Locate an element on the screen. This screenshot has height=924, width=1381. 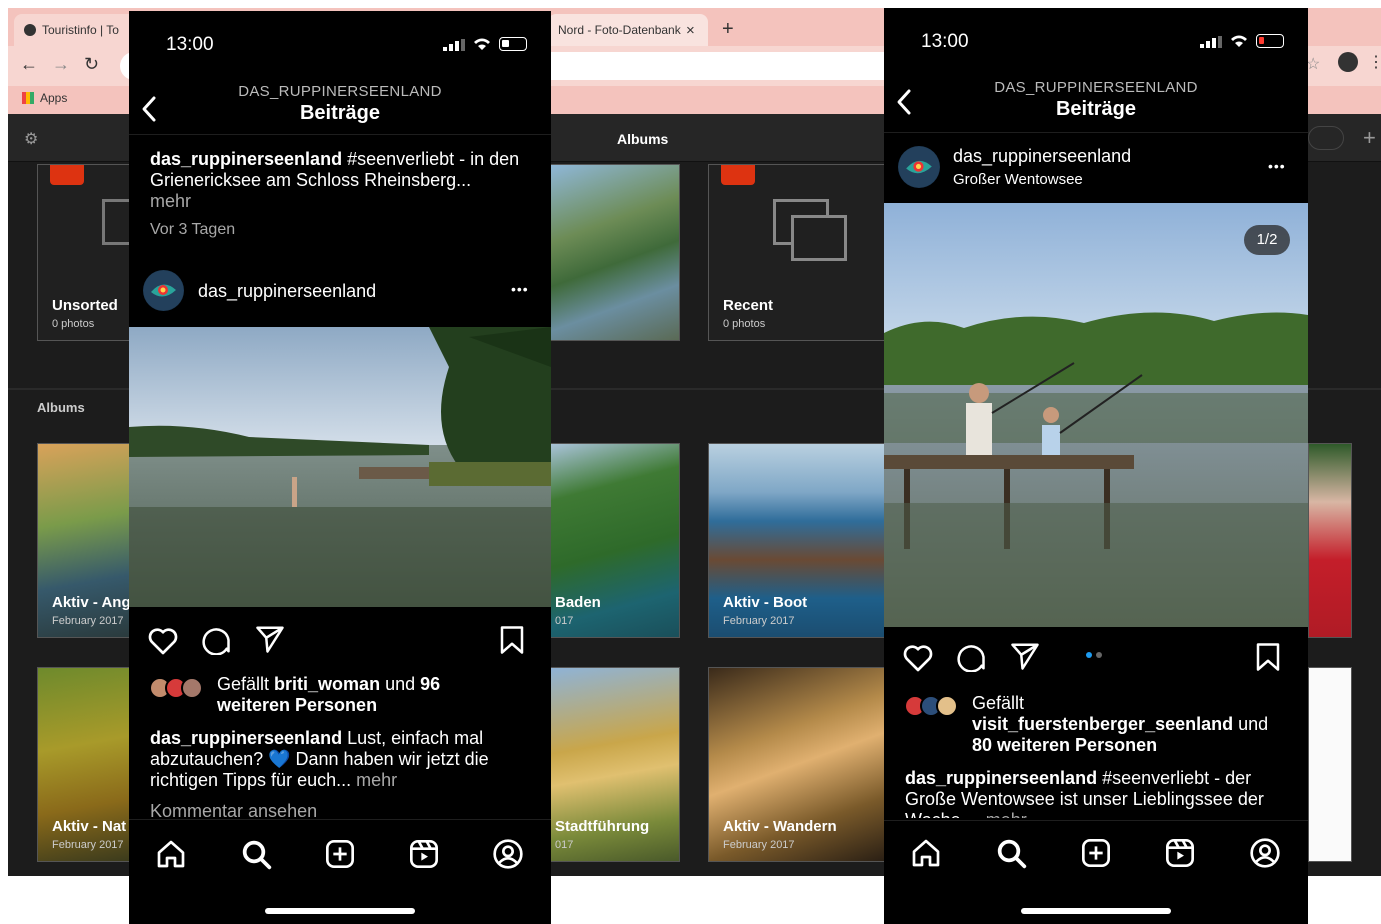
post-image-fishing: 1/2 is located at coordinates (1096, 415).